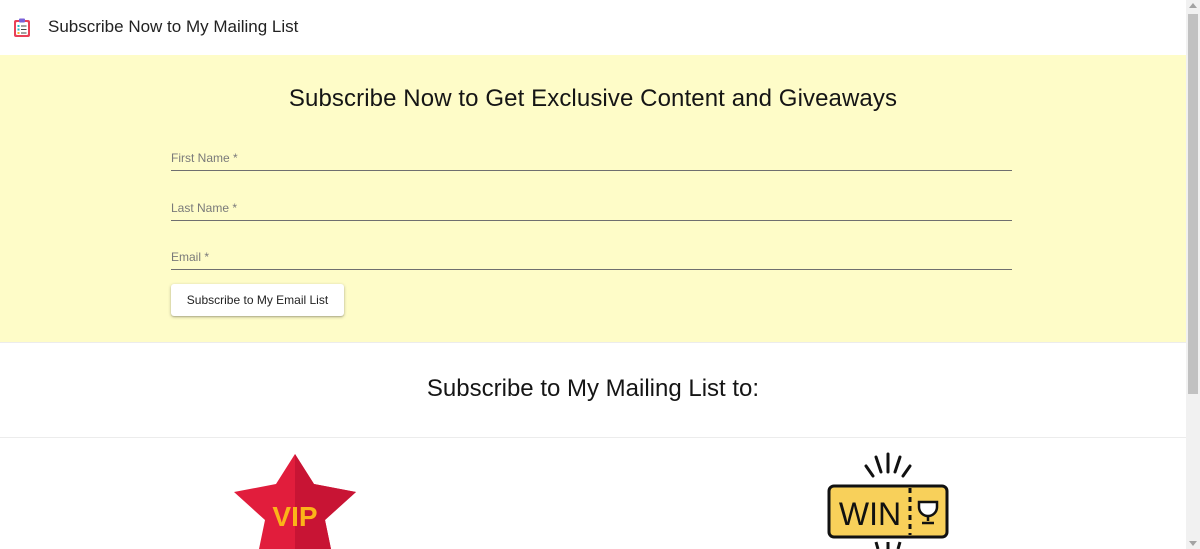 This screenshot has width=1200, height=549. I want to click on scrollbar-thumb, so click(1193, 204).